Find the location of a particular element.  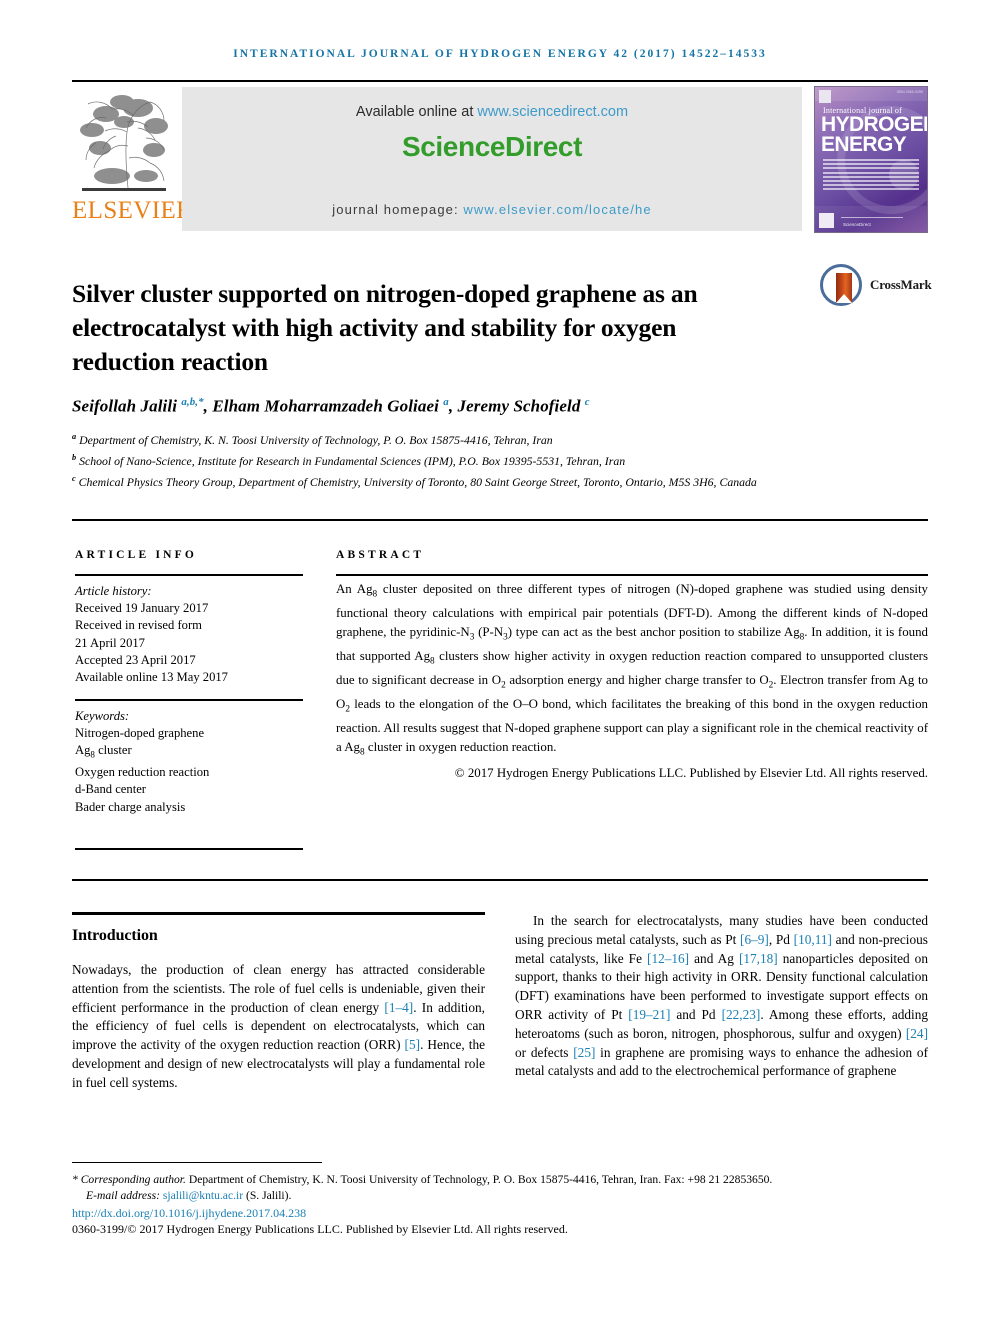

elsevier-logo: ELSEVIER is located at coordinates (133, 158).